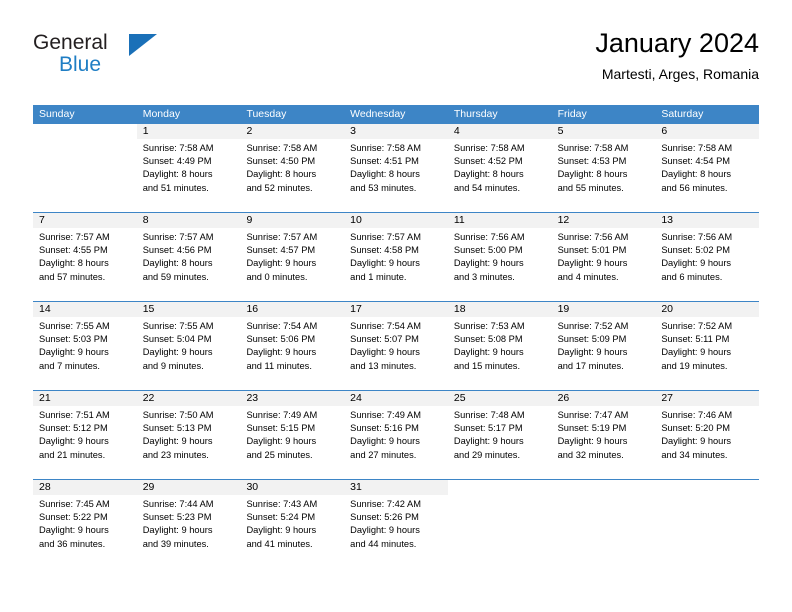  Describe the element at coordinates (592, 428) in the screenshot. I see `sunset-text: Sunset: 5:19 PM` at that location.